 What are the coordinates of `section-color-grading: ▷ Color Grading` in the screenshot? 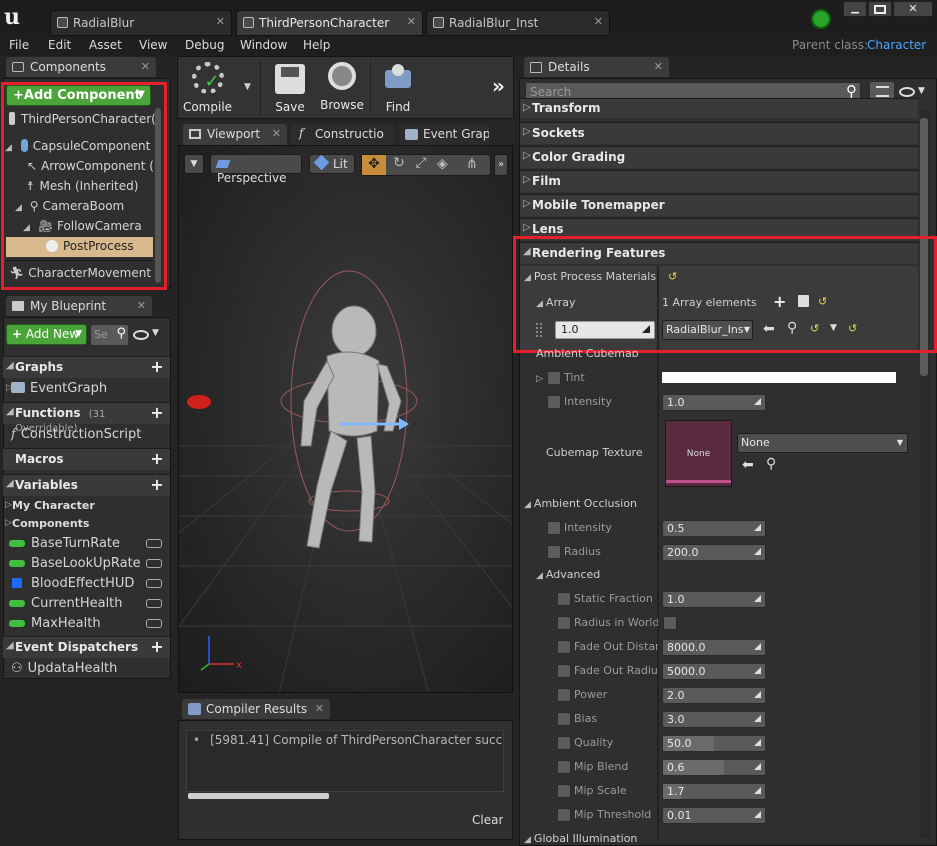 It's located at (719, 157).